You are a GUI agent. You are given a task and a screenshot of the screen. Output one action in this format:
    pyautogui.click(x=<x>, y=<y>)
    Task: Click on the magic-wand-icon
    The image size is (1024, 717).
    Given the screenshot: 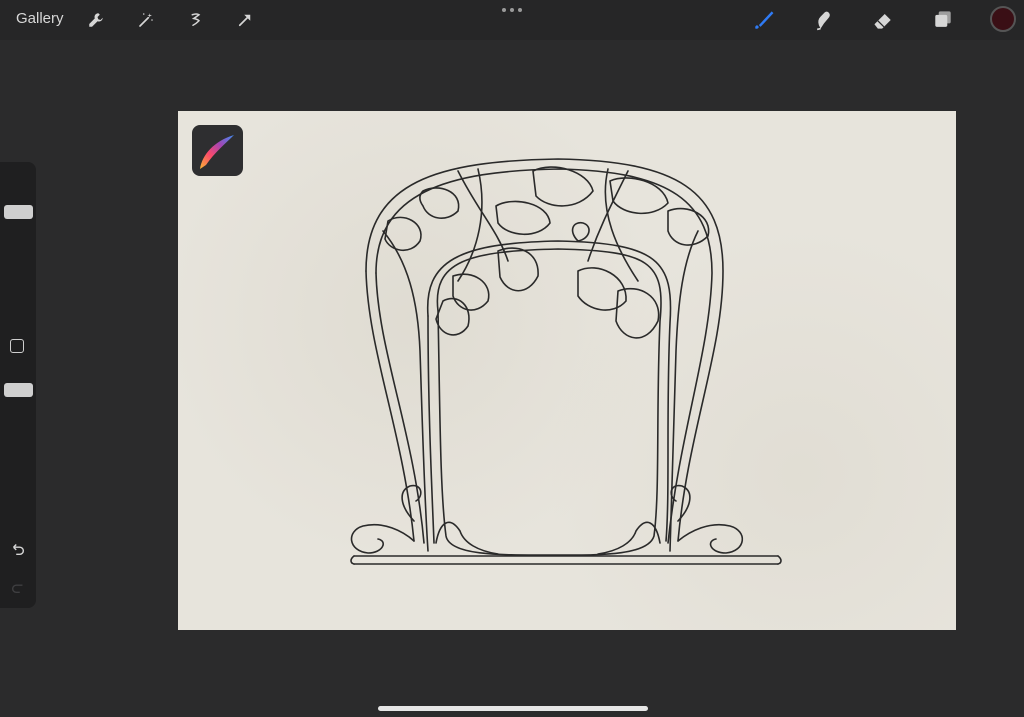 What is the action you would take?
    pyautogui.click(x=146, y=20)
    